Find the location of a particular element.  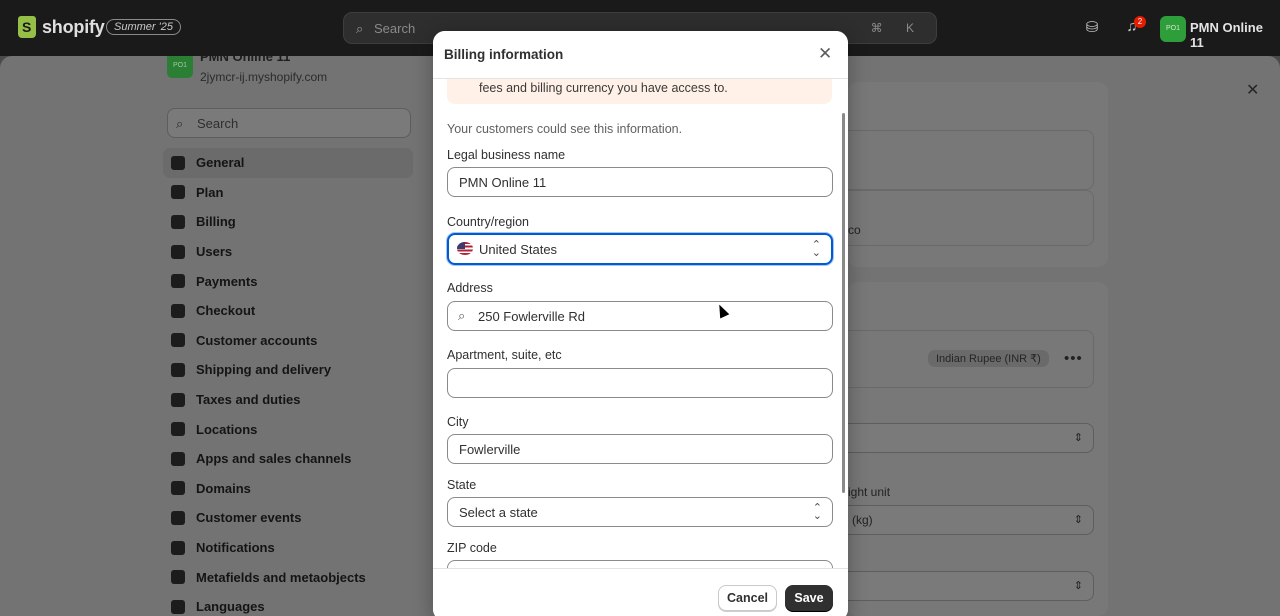

us-flag-icon is located at coordinates (465, 248).